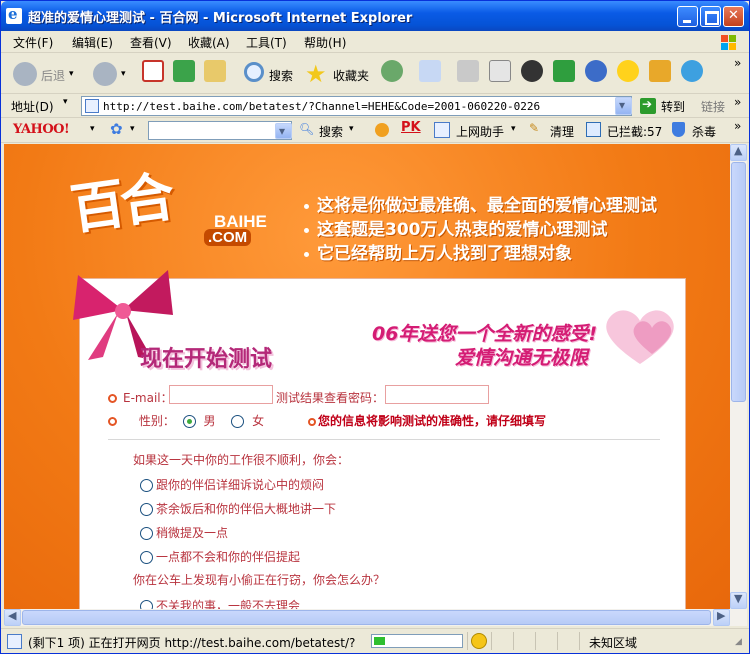 The height and width of the screenshot is (654, 750). I want to click on start-test-title: 现在开始测试, so click(206, 359).